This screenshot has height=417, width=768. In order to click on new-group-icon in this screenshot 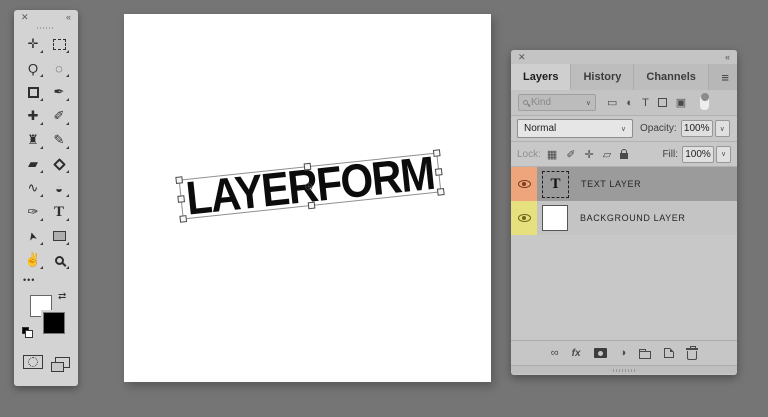, I will do `click(645, 353)`.